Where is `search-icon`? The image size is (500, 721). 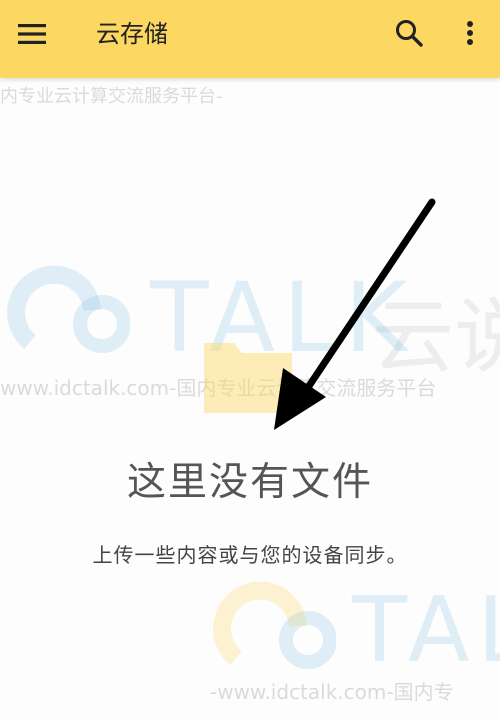 search-icon is located at coordinates (410, 34).